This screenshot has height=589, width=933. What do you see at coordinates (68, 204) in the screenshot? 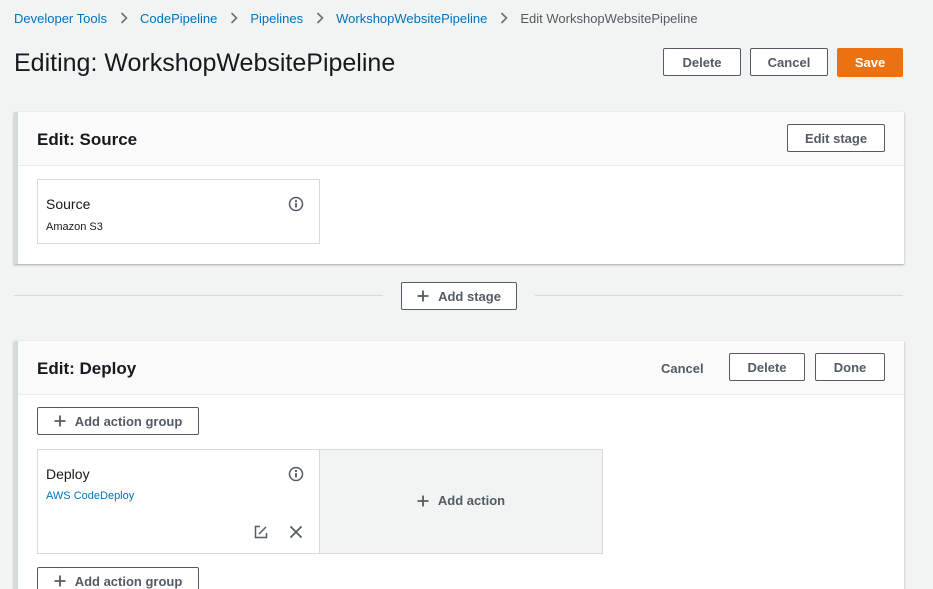
I see `source-action-name: Source` at bounding box center [68, 204].